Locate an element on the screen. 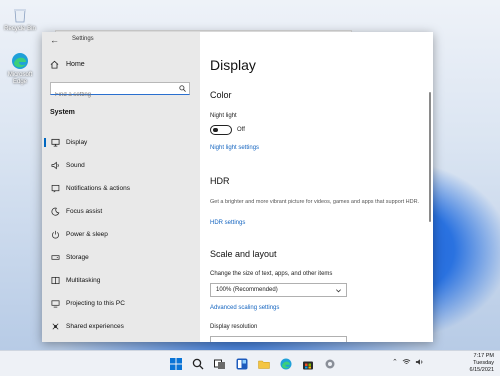 The image size is (500, 376). network-icon is located at coordinates (406, 363).